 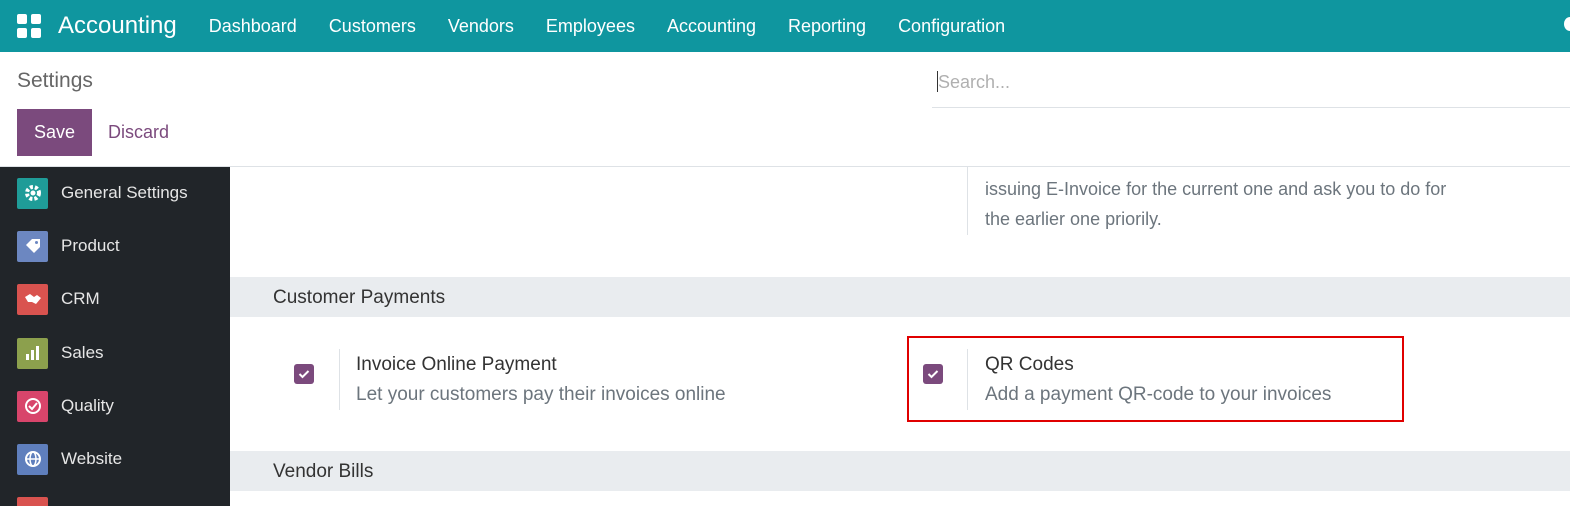 I want to click on sidebar-item-label: Product, so click(x=90, y=245).